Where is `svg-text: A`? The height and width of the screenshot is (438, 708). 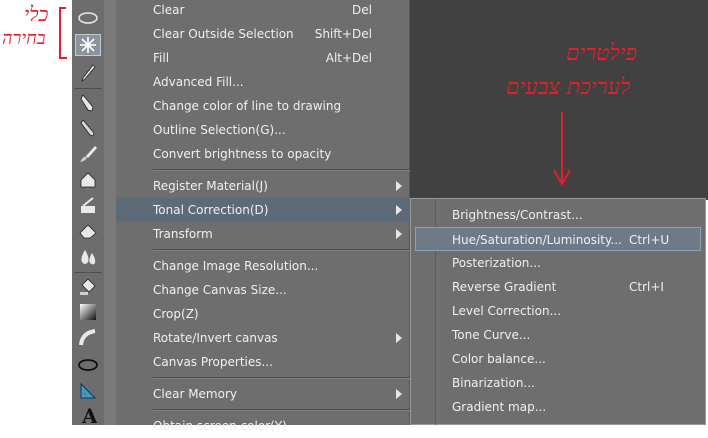 svg-text: A is located at coordinates (89, 415).